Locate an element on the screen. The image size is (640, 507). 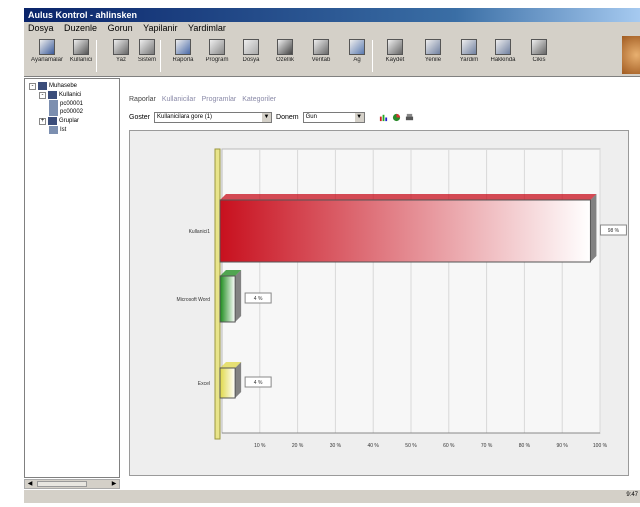
menu-edit: Duzenle is located at coordinates (80, 28).